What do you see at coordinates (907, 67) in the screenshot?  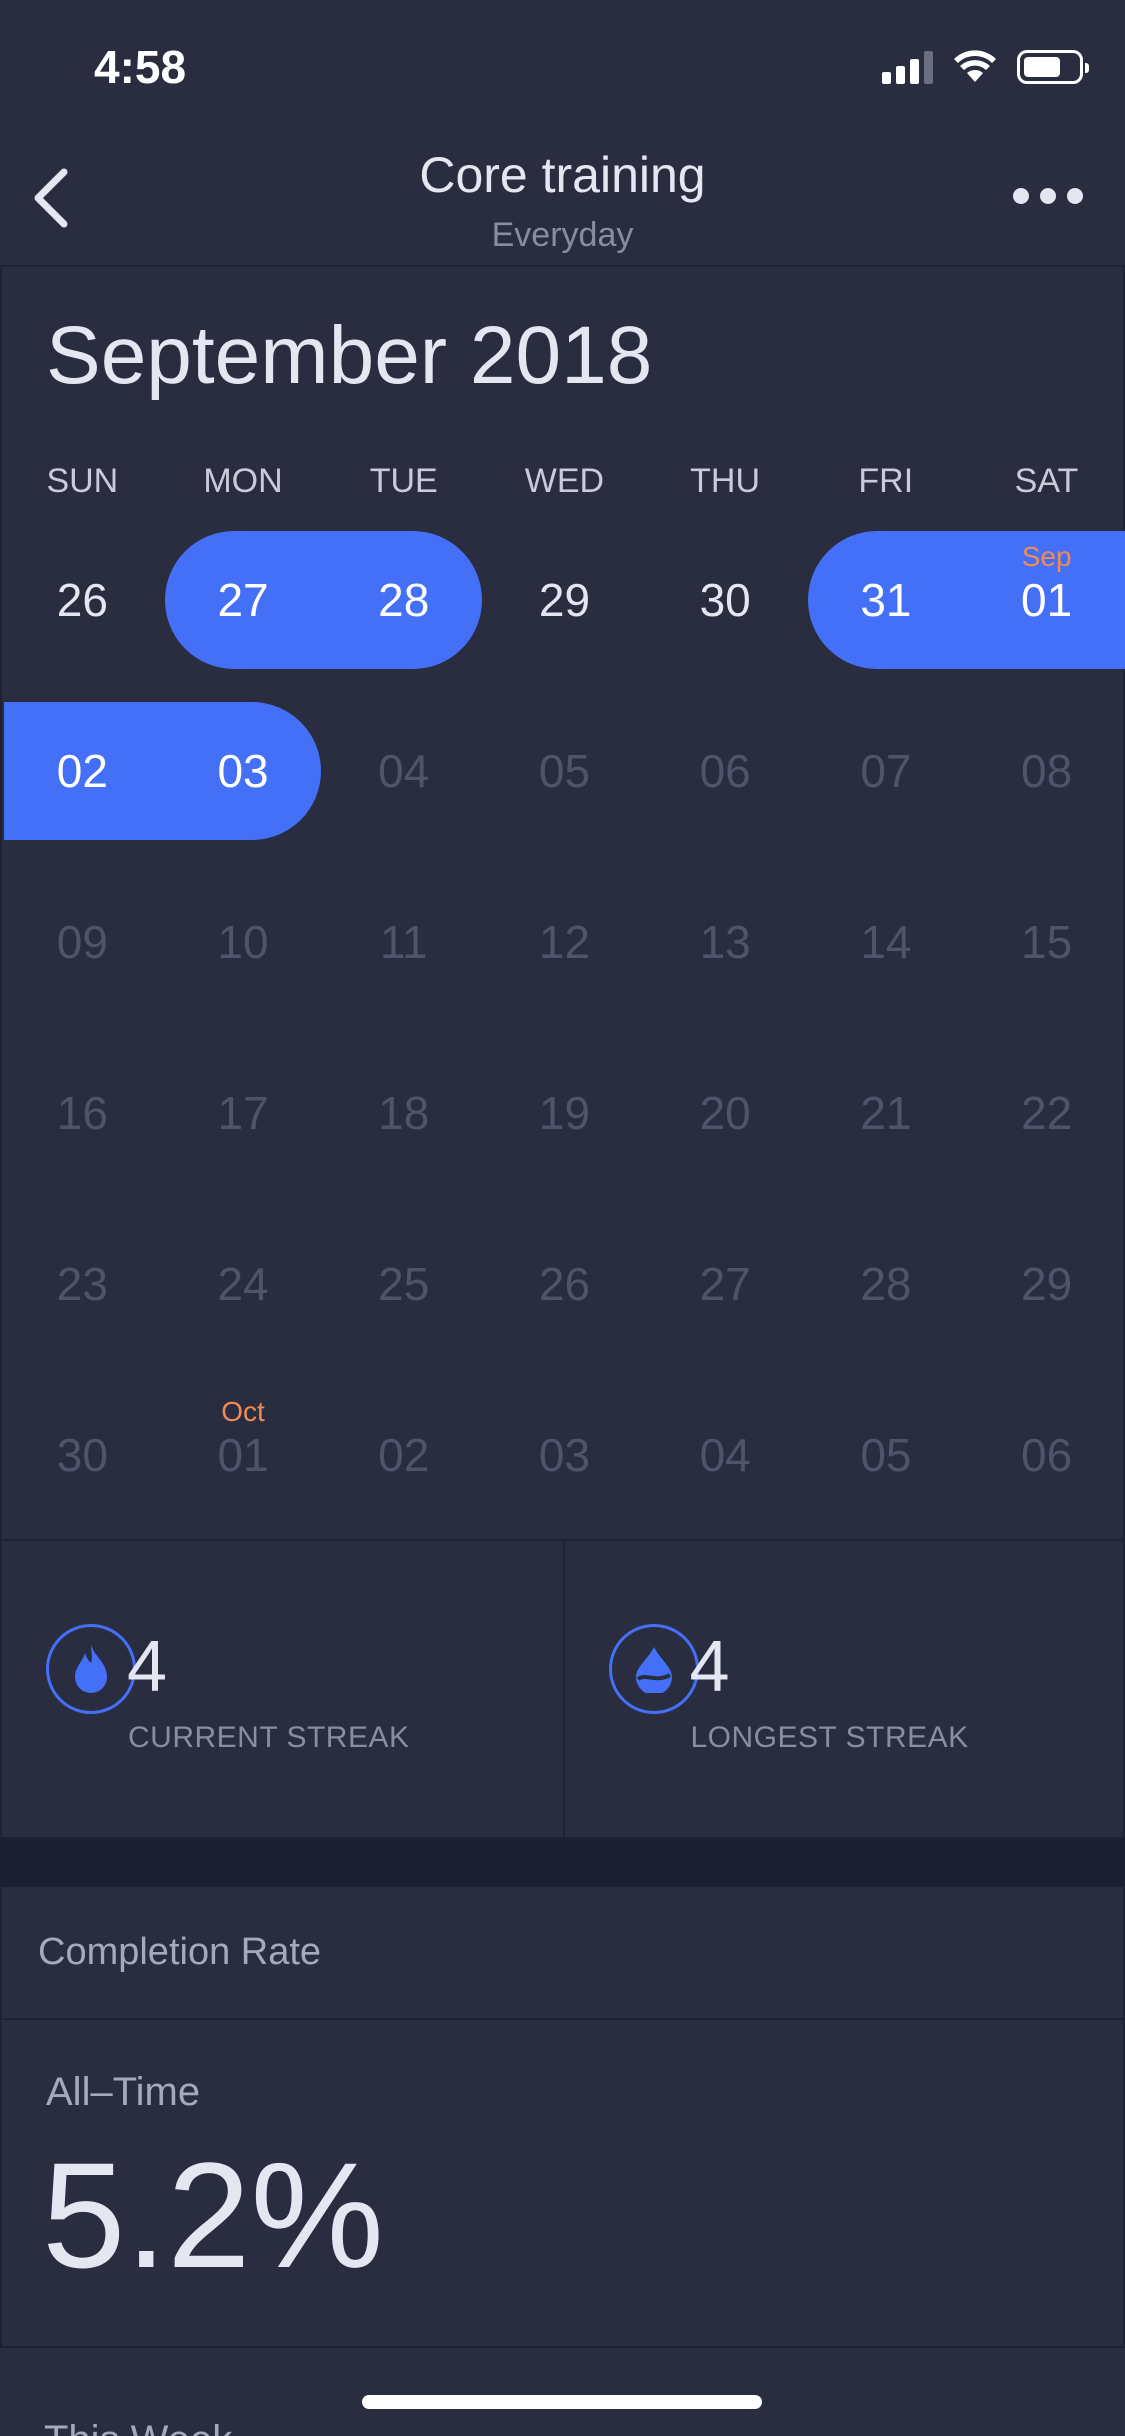 I see `signal-icon` at bounding box center [907, 67].